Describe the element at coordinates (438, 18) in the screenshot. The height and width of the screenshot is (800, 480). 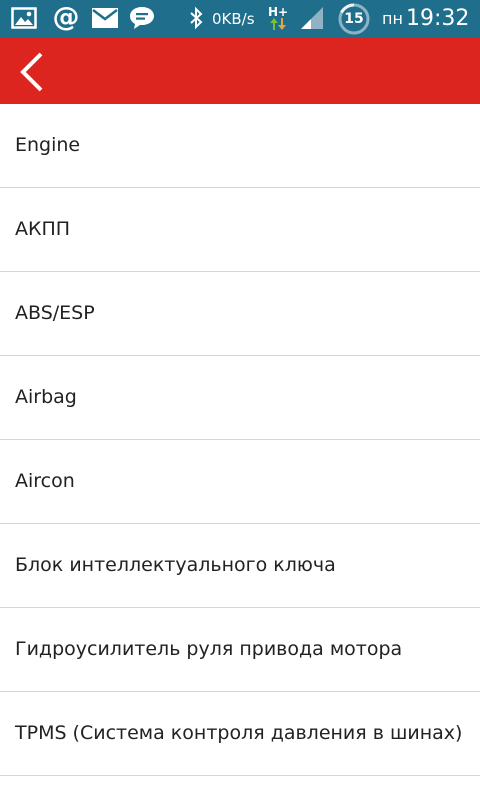
I see `status-time: 19:32` at that location.